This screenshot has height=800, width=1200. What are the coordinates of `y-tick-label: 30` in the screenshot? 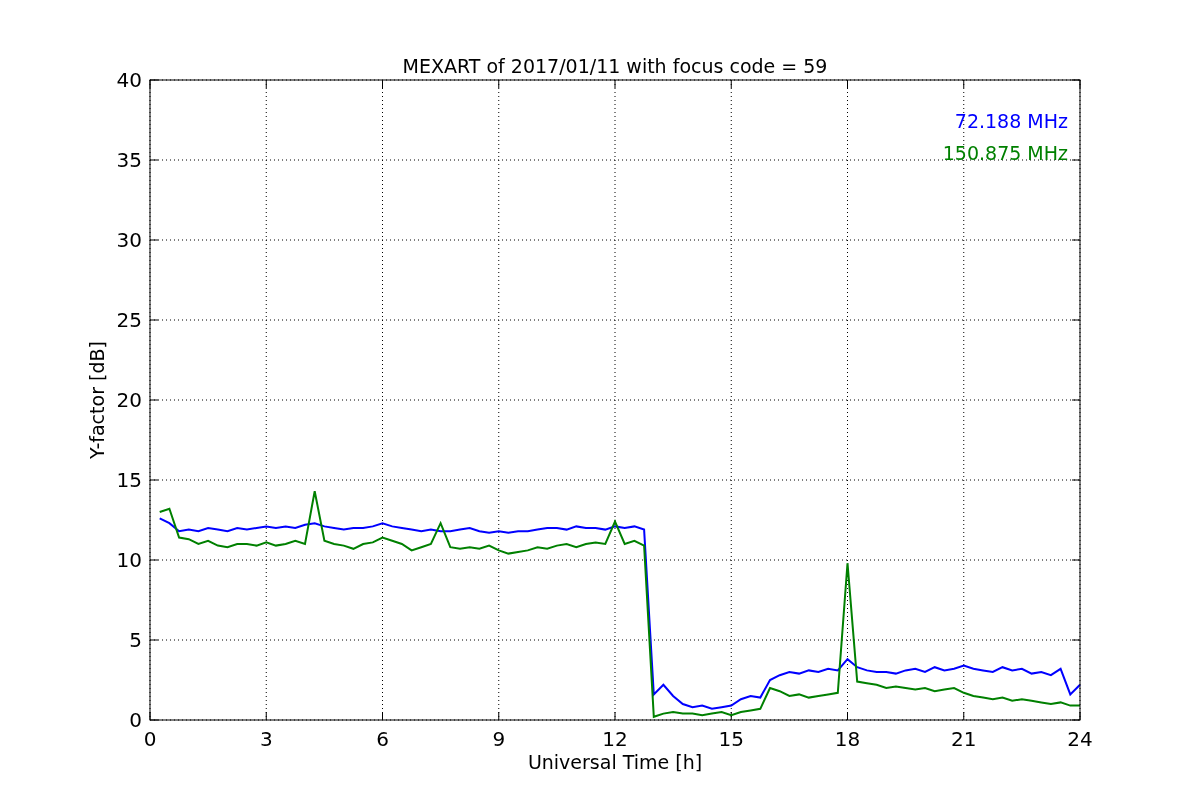 It's located at (129, 240).